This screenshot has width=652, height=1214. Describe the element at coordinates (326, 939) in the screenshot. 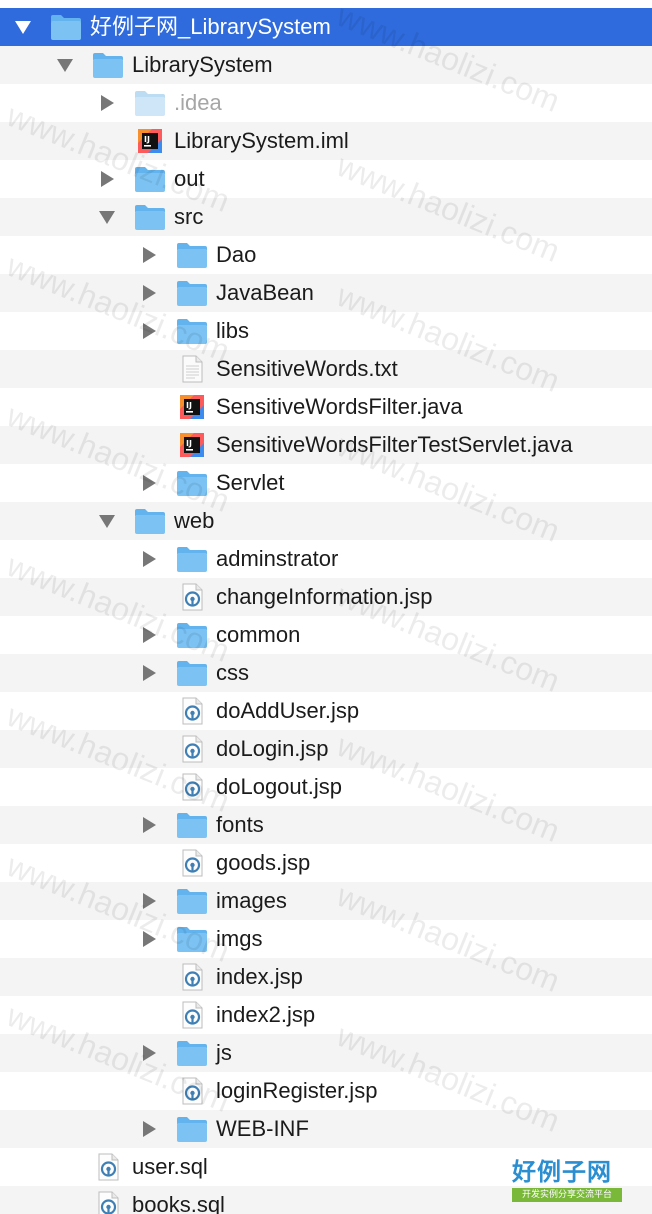

I see `tree-row: imgs` at that location.